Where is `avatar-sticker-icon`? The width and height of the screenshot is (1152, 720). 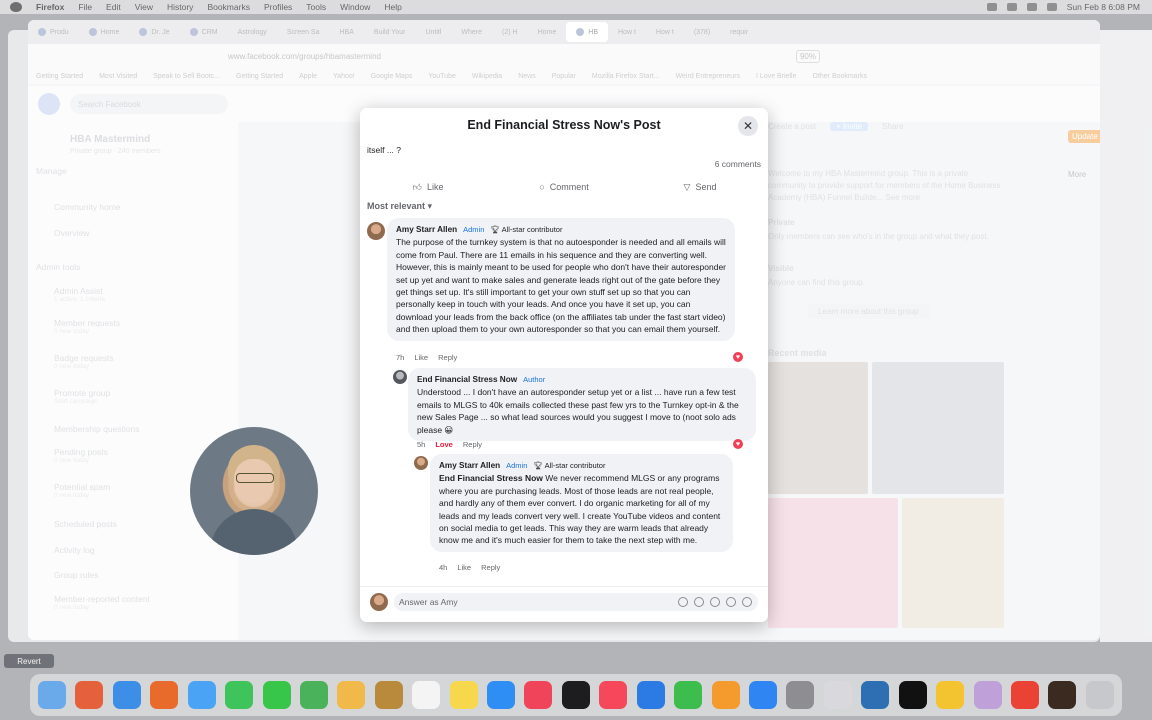
avatar-sticker-icon is located at coordinates (683, 602).